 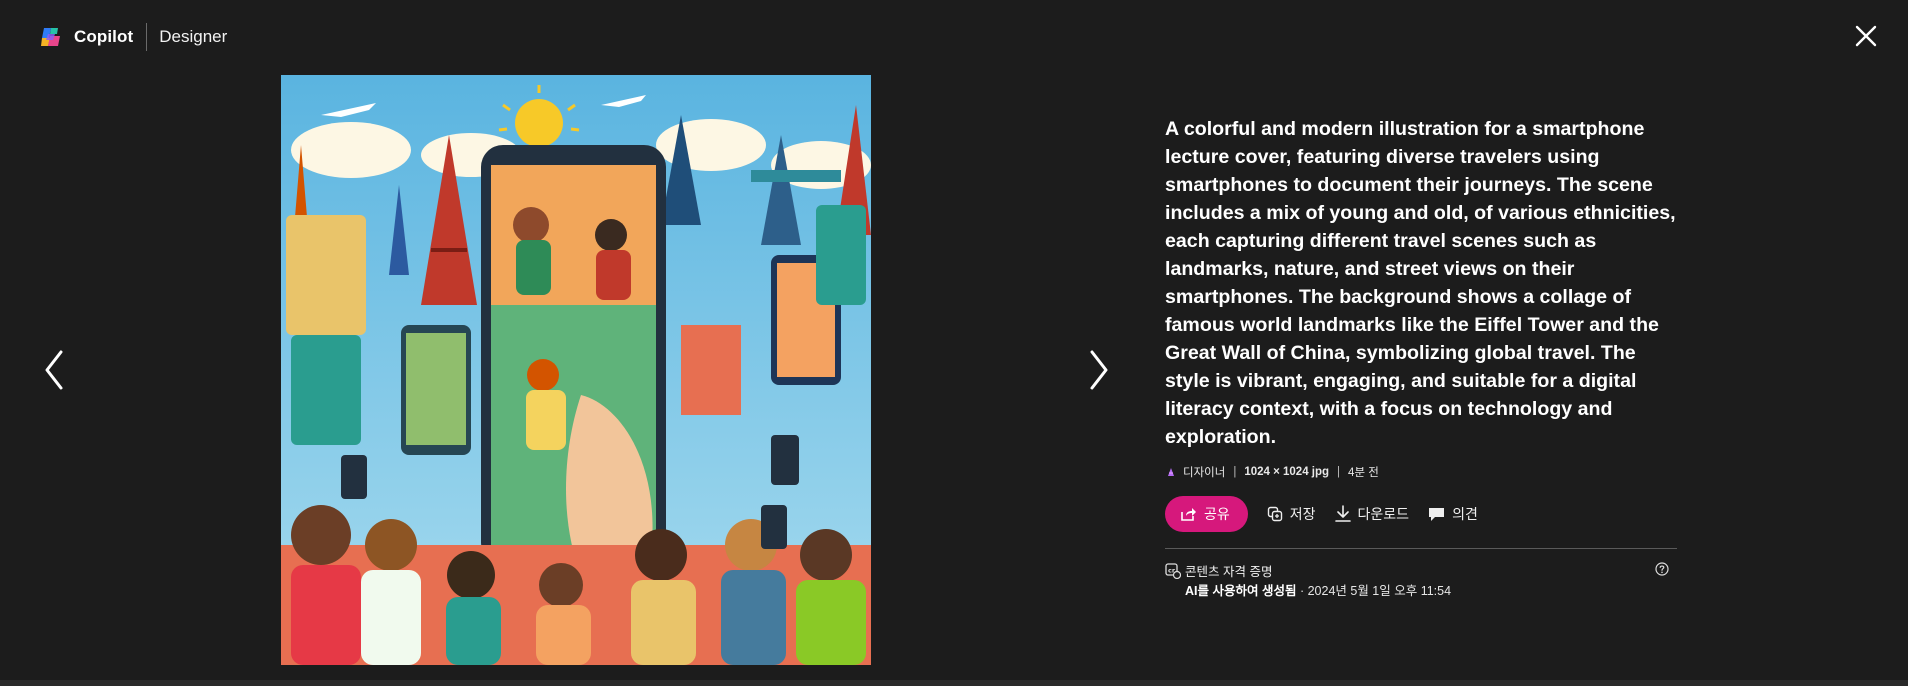 What do you see at coordinates (1421, 548) in the screenshot?
I see `divider-line` at bounding box center [1421, 548].